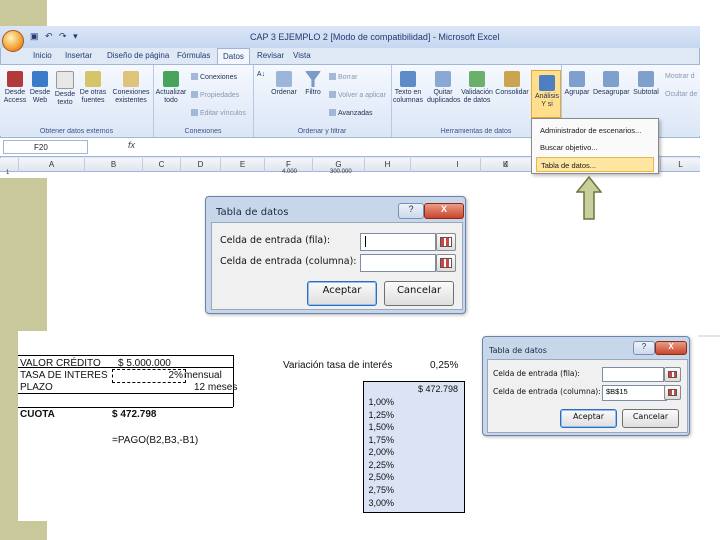 This screenshot has height=540, width=720. What do you see at coordinates (125, 393) in the screenshot?
I see `row-border` at bounding box center [125, 393].